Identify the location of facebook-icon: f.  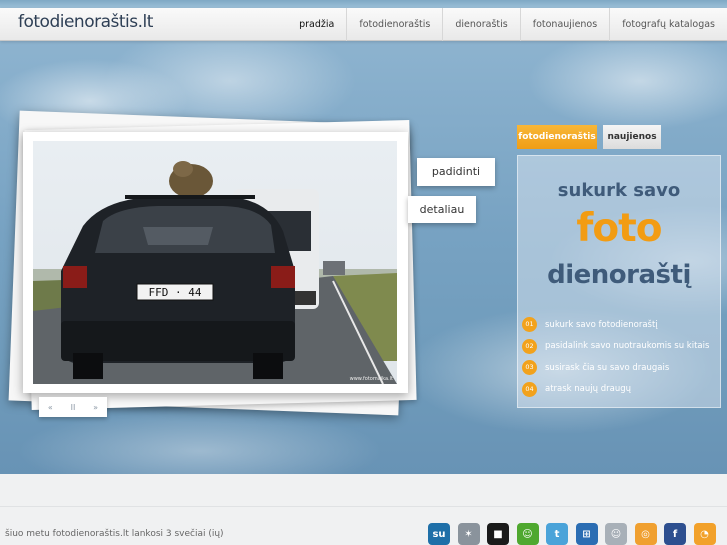
(675, 534).